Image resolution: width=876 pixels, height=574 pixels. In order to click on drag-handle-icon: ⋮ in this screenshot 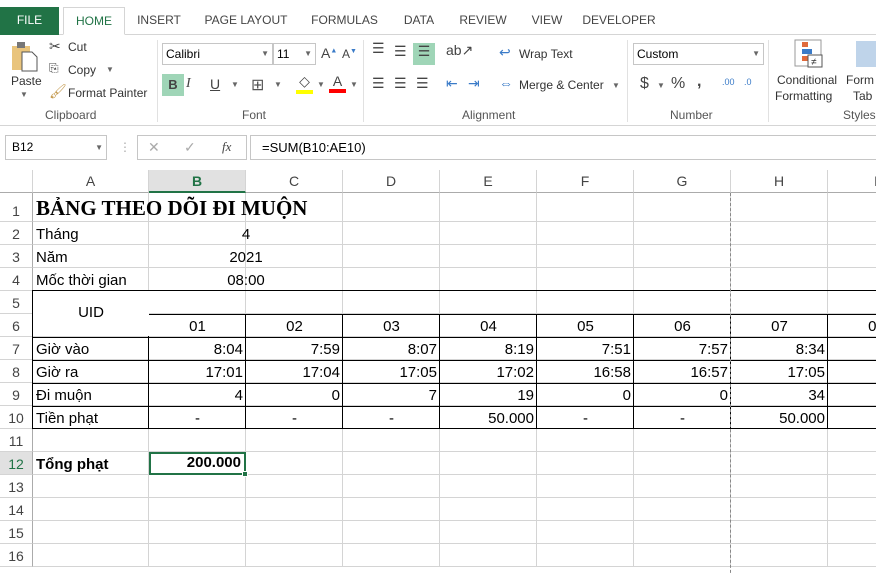, I will do `click(125, 147)`.